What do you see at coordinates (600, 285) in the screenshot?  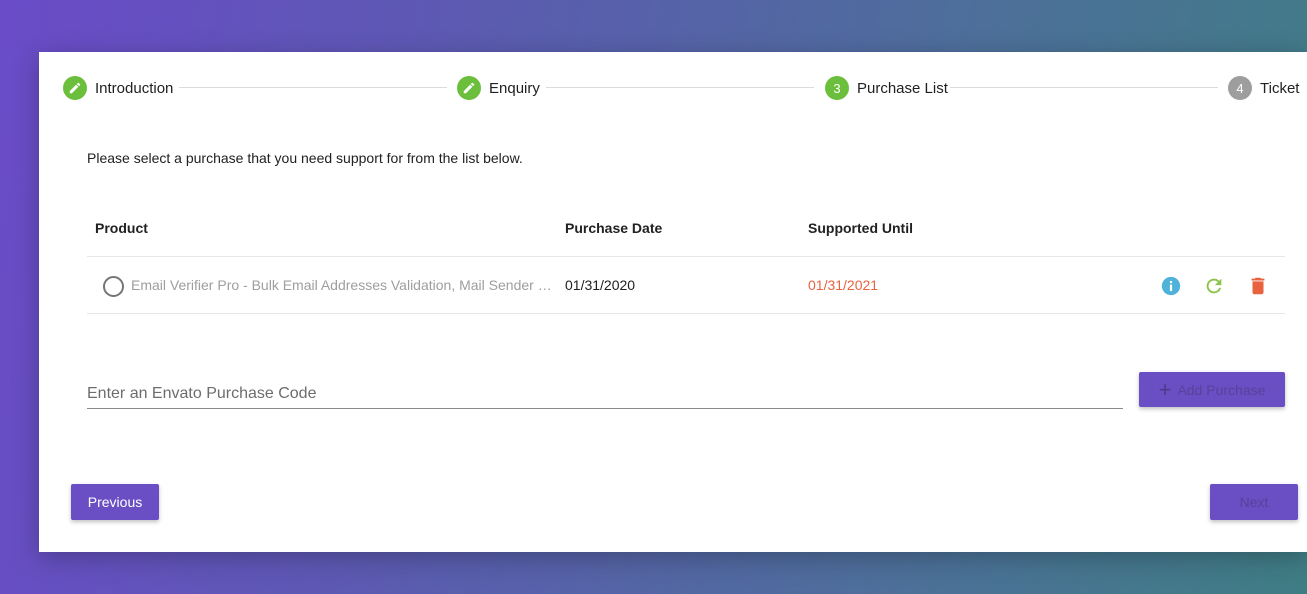 I see `purchase-date: 01/31/2020` at bounding box center [600, 285].